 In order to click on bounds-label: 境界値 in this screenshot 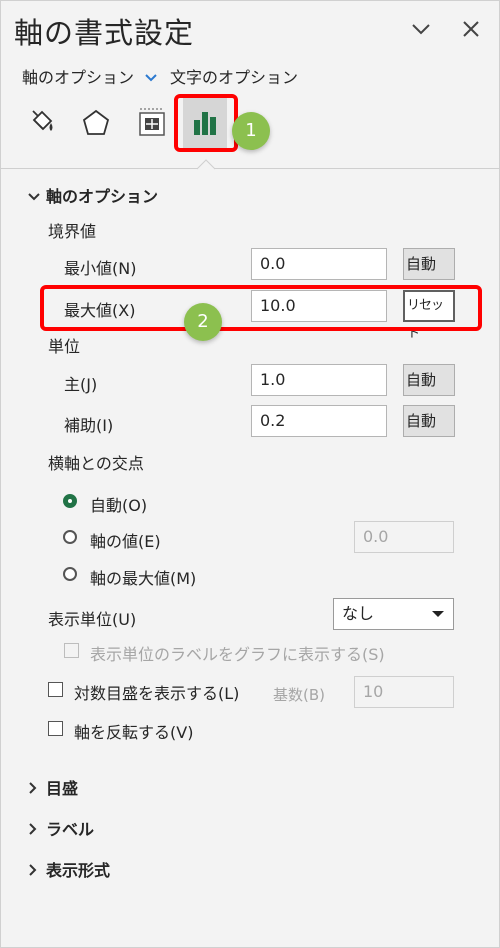, I will do `click(72, 231)`.